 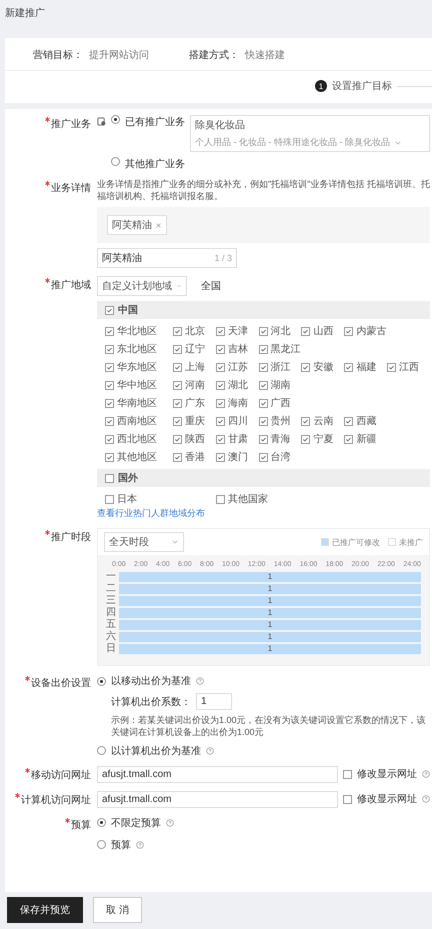 I want to click on checkbox-label: 日本, so click(x=127, y=499).